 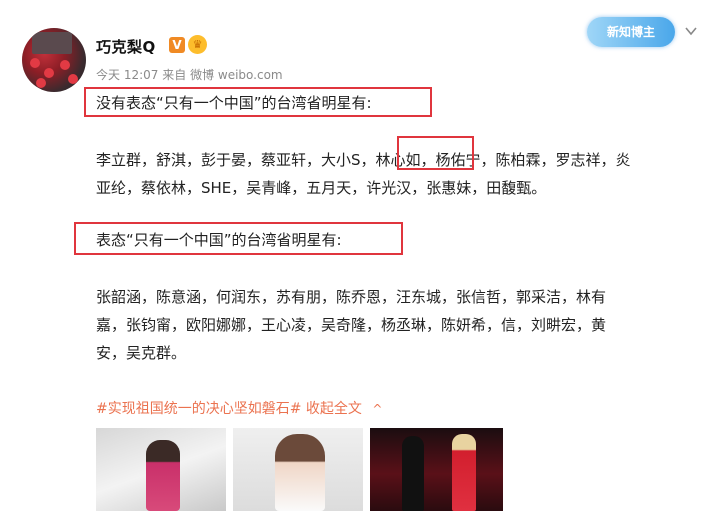 I want to click on hashtag-link: #实现祖国统一的决心坚如磐石#, so click(x=198, y=409).